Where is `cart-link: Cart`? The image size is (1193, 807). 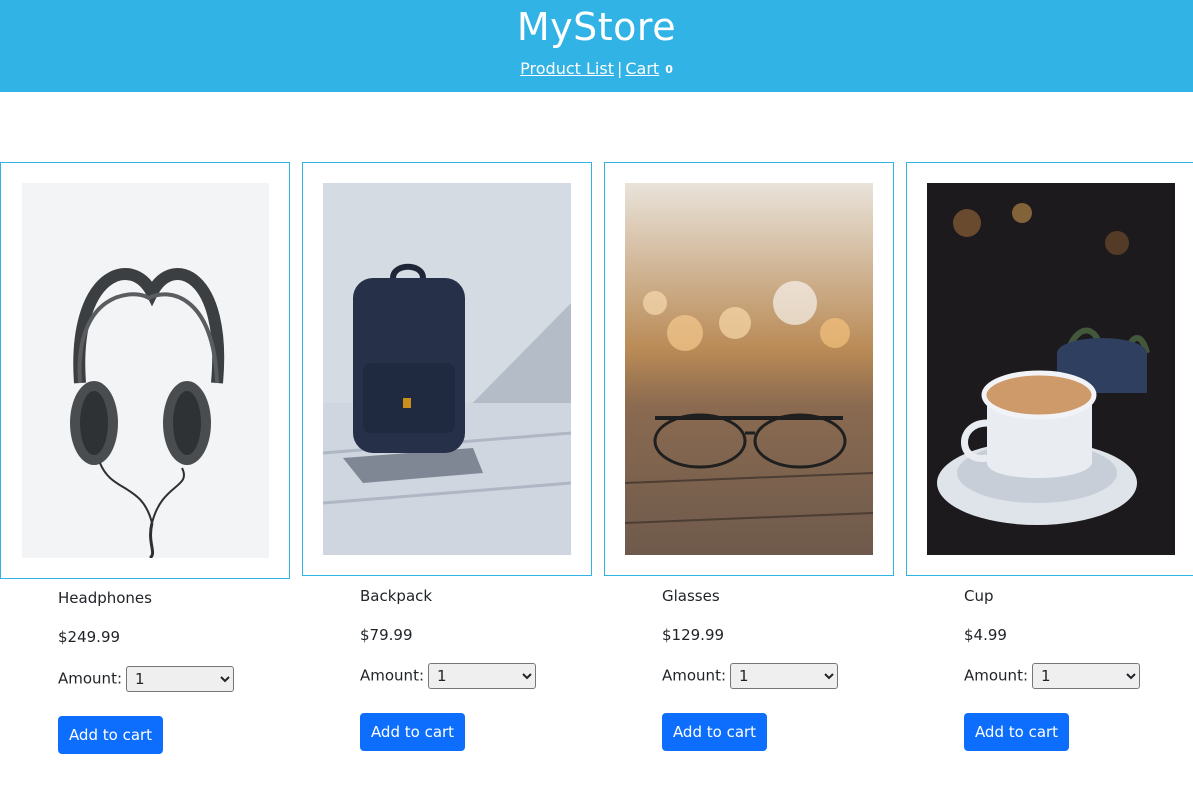 cart-link: Cart is located at coordinates (642, 68).